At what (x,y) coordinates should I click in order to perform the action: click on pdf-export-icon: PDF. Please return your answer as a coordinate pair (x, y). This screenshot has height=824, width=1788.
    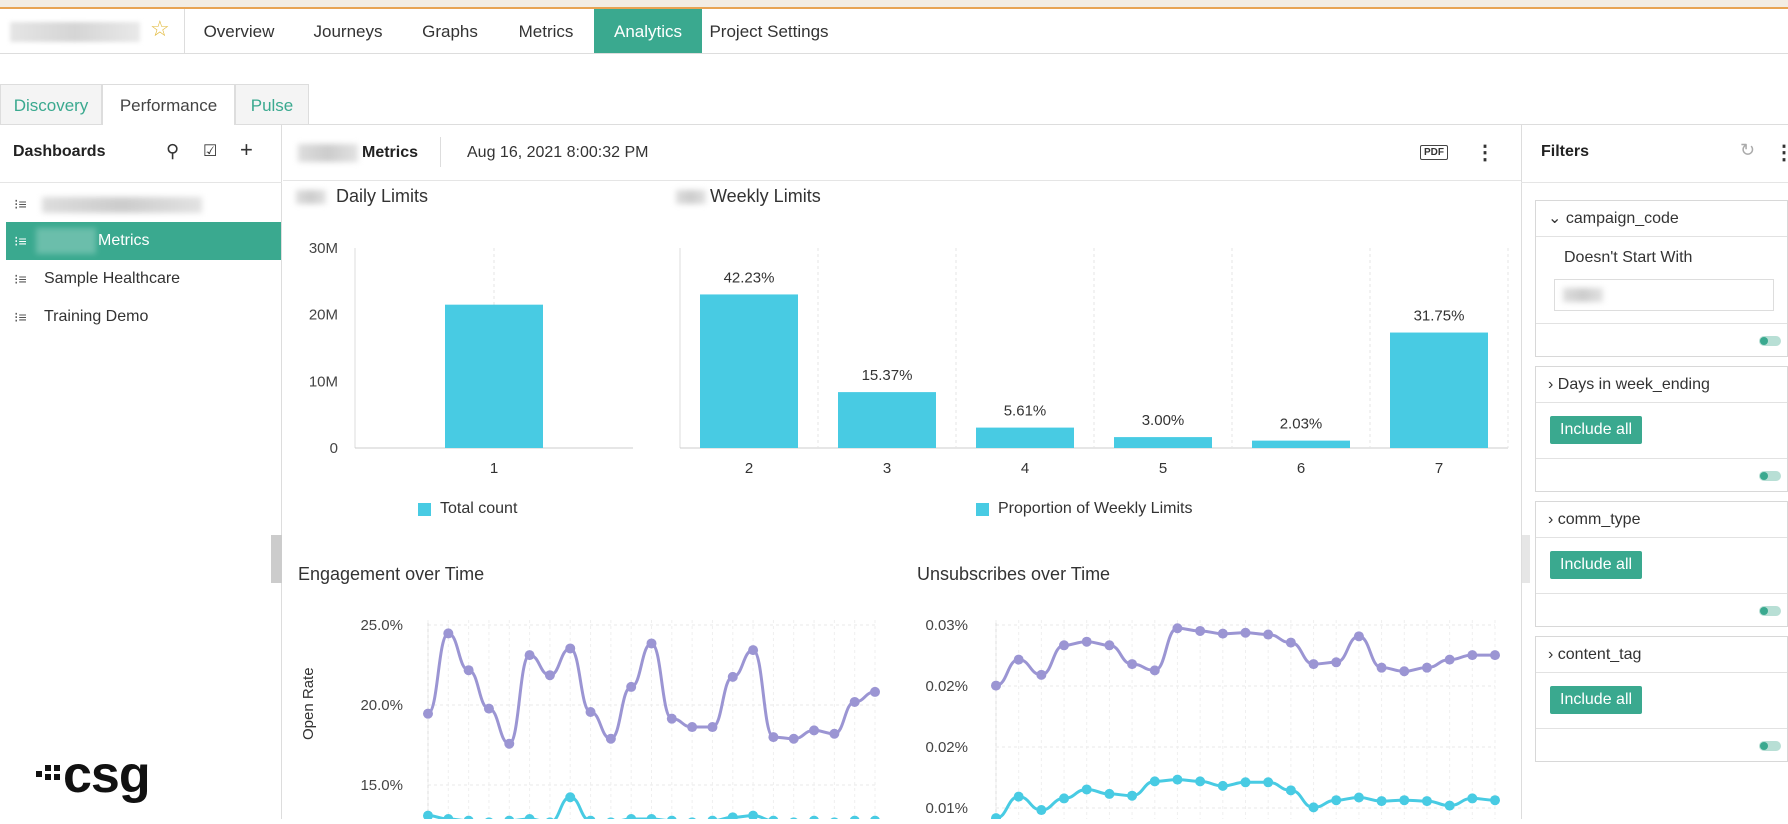
    Looking at the image, I should click on (1434, 152).